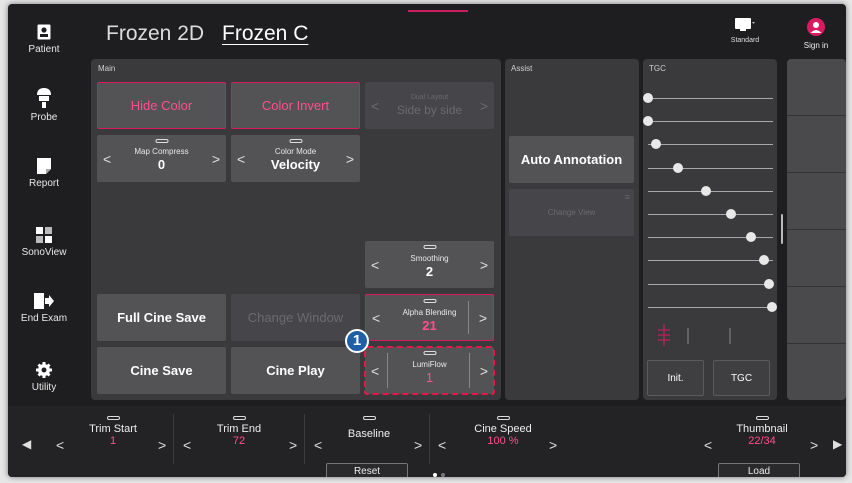 Image resolution: width=852 pixels, height=483 pixels. I want to click on rail-label: Probe, so click(44, 117).